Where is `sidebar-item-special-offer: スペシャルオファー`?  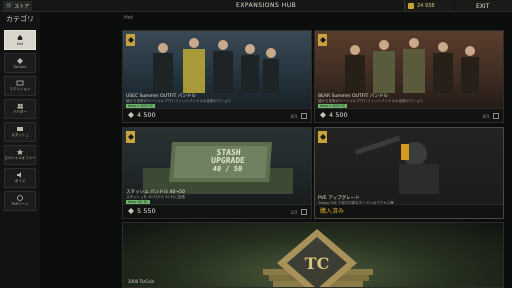 sidebar-item-special-offer: スペシャルオファー is located at coordinates (20, 155).